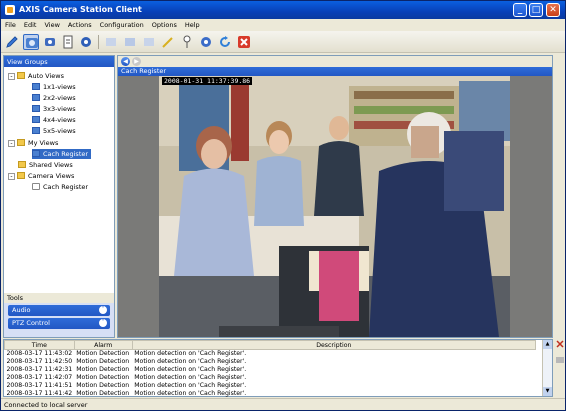 The height and width of the screenshot is (411, 566). Describe the element at coordinates (547, 368) in the screenshot. I see `alarm-list-scrollbar: ▲ ▼` at that location.